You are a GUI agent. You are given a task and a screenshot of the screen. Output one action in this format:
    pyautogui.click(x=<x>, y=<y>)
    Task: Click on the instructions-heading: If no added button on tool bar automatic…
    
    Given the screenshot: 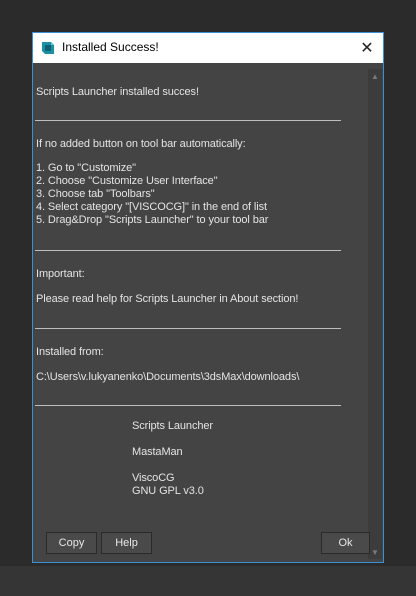 What is the action you would take?
    pyautogui.click(x=141, y=144)
    